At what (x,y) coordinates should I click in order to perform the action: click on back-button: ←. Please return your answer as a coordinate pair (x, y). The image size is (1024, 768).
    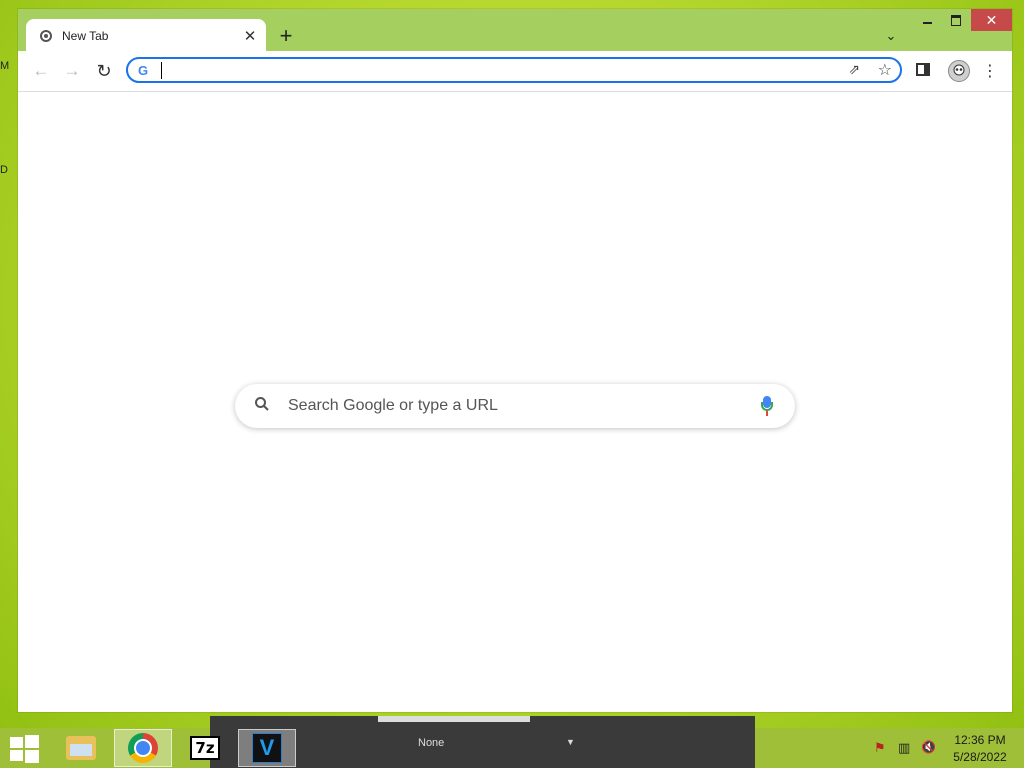
    Looking at the image, I should click on (41, 71).